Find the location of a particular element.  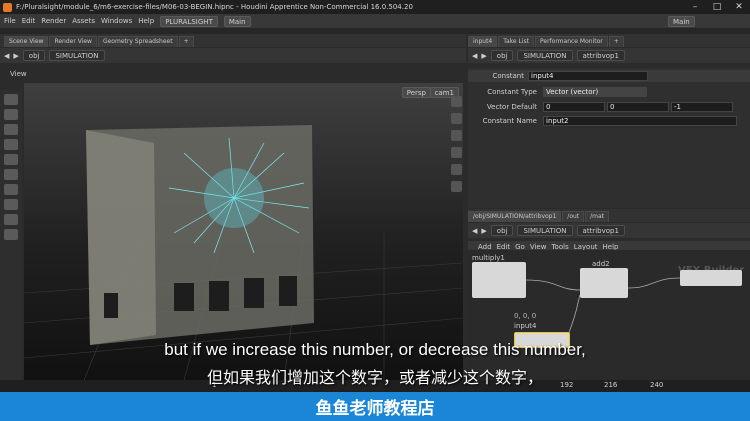

menu-help: Help is located at coordinates (146, 21).